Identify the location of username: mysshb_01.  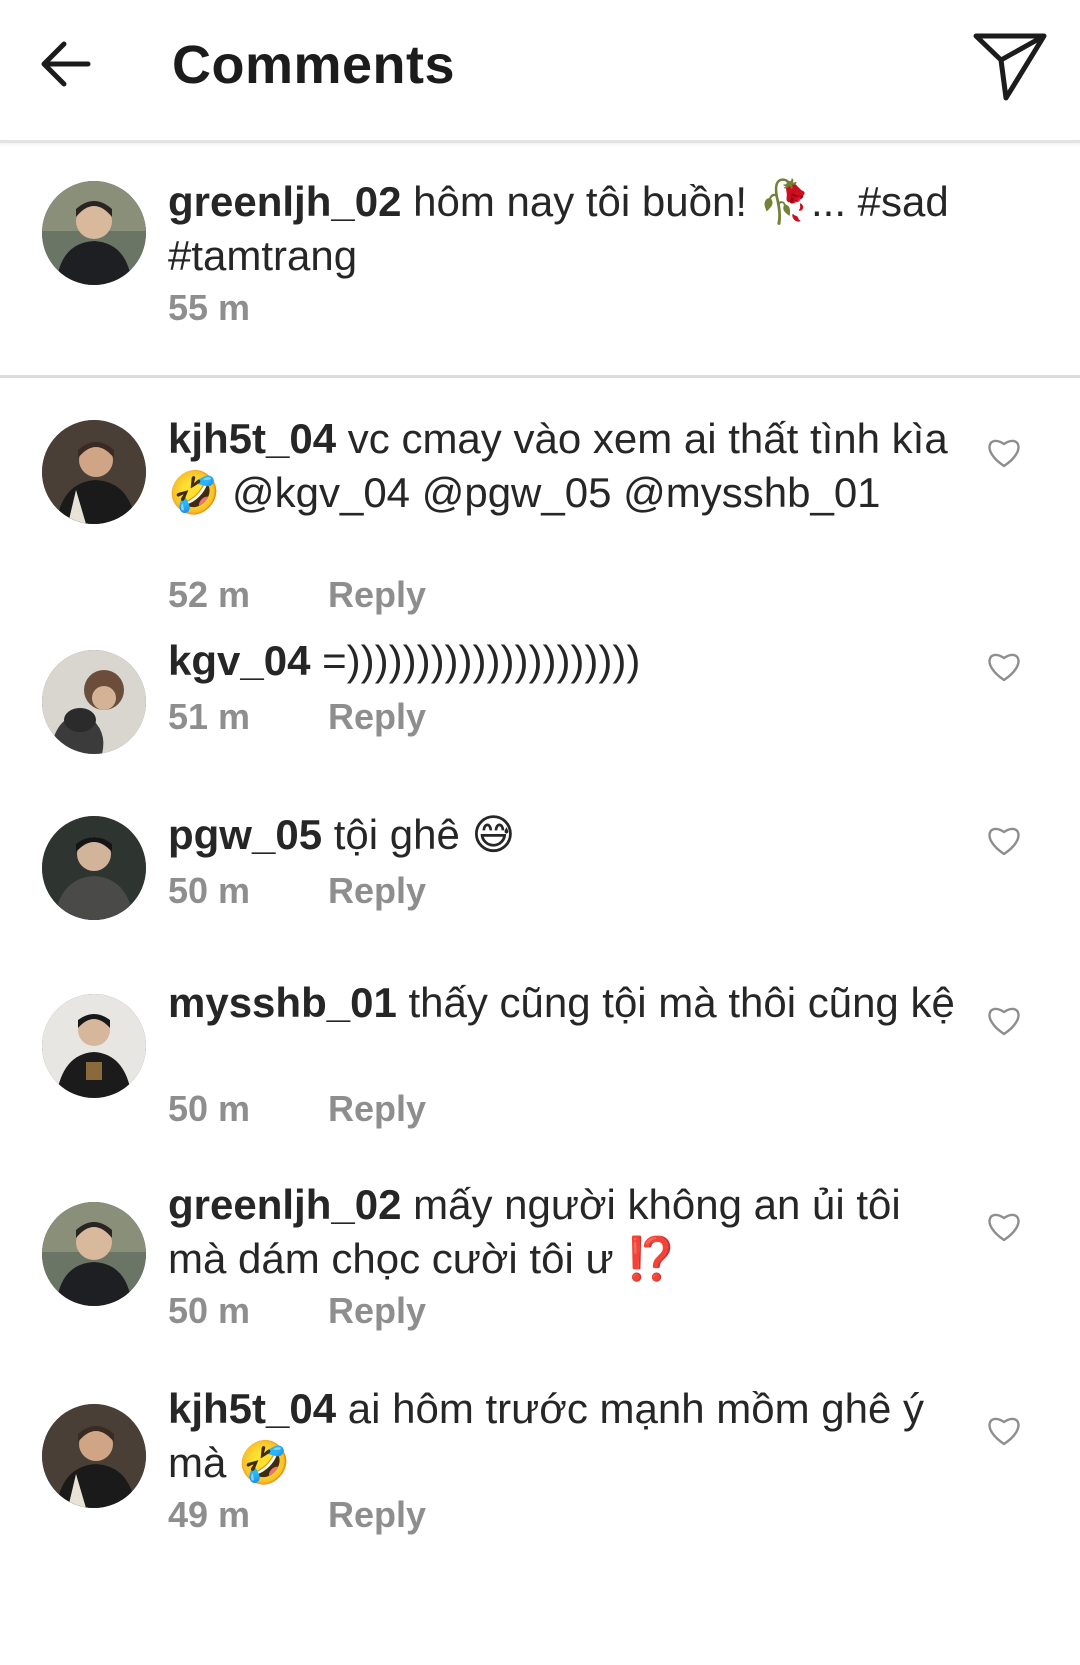
(282, 1002).